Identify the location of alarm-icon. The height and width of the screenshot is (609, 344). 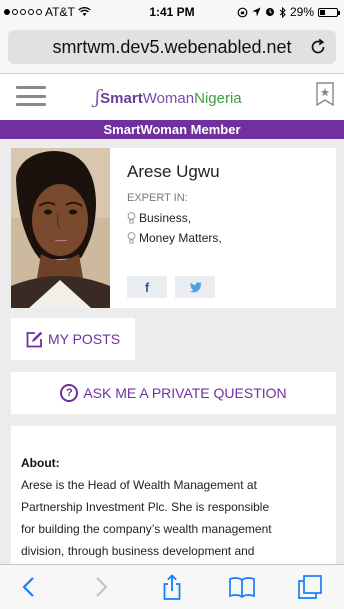
(269, 12).